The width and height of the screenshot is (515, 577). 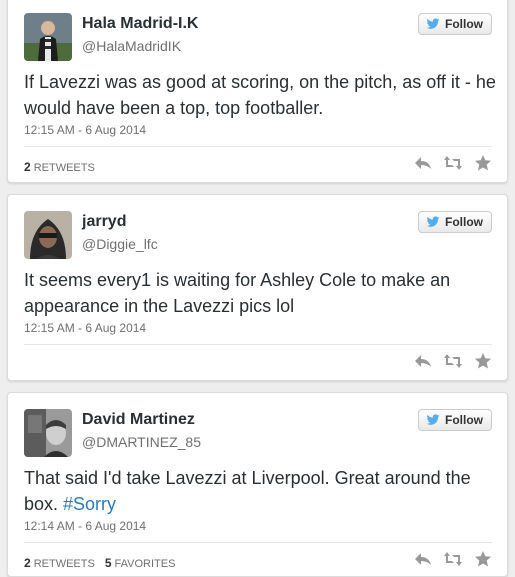 What do you see at coordinates (120, 244) in the screenshot?
I see `author-handle: @Diggie_lfc` at bounding box center [120, 244].